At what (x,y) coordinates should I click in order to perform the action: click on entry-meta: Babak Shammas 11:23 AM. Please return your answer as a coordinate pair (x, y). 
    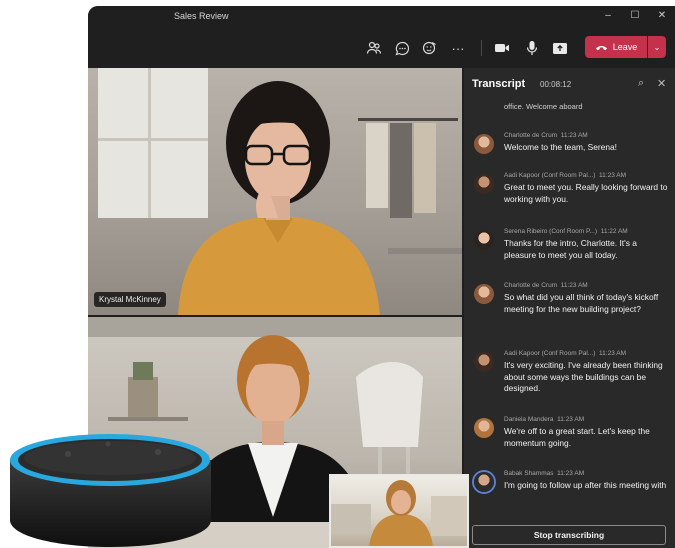
    Looking at the image, I should click on (544, 473).